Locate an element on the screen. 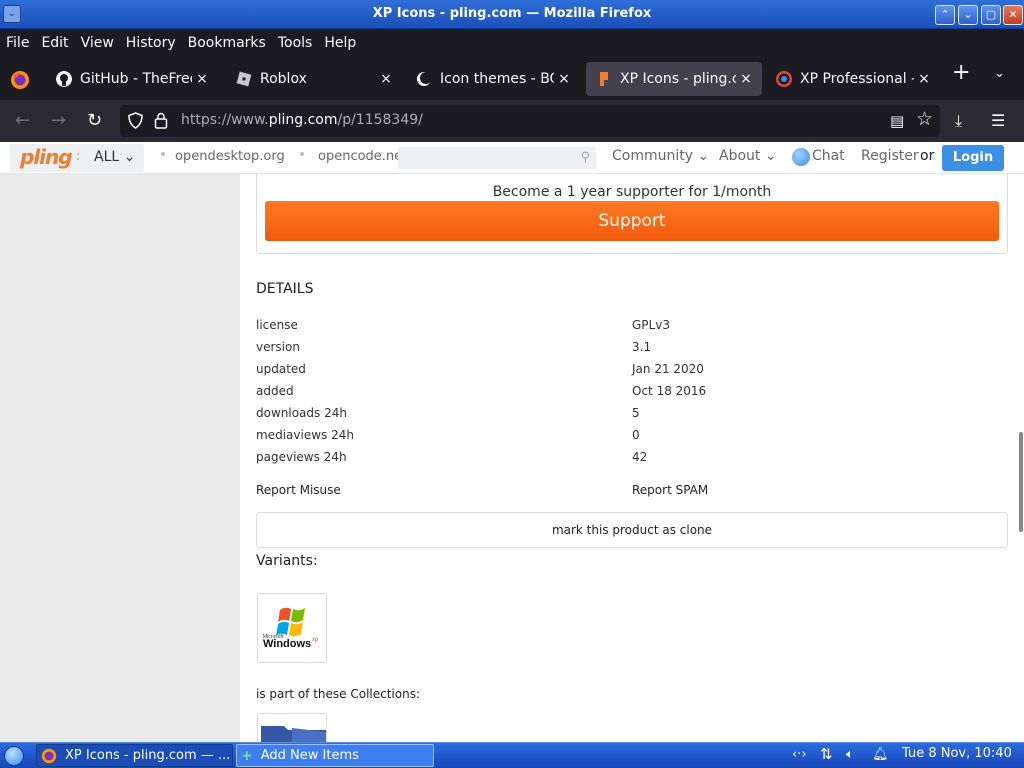 The height and width of the screenshot is (768, 1024). reload-icon: ↻ is located at coordinates (94, 120).